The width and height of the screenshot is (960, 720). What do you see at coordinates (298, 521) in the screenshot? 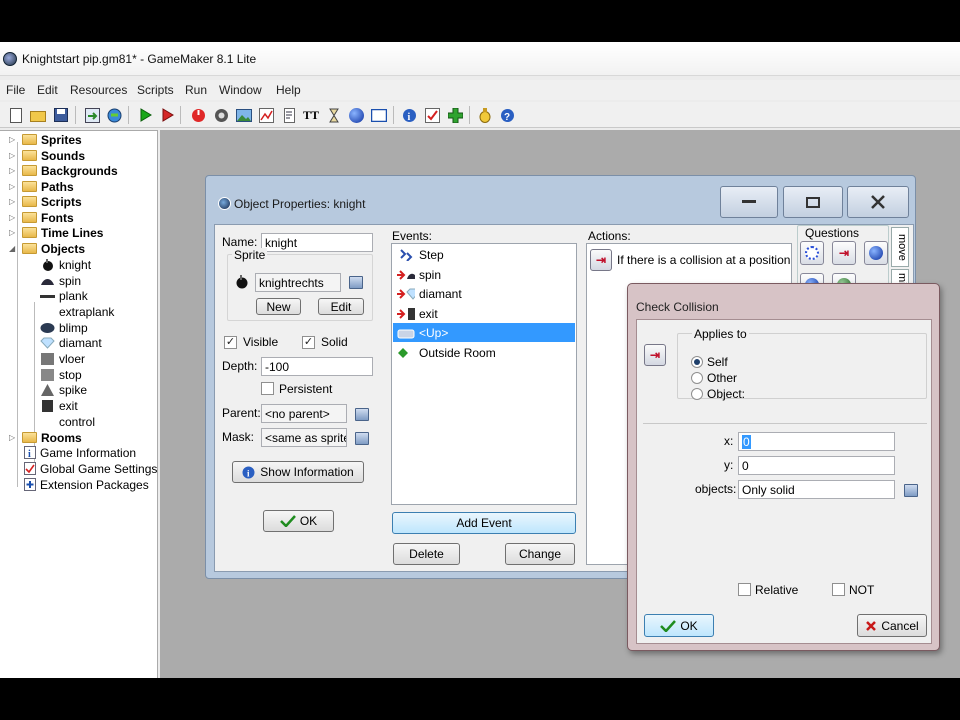
I see `ok-button: OK` at bounding box center [298, 521].